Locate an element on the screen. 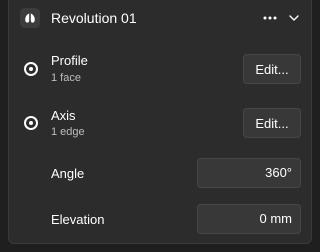  profile-selection-count: 1 face is located at coordinates (66, 78).